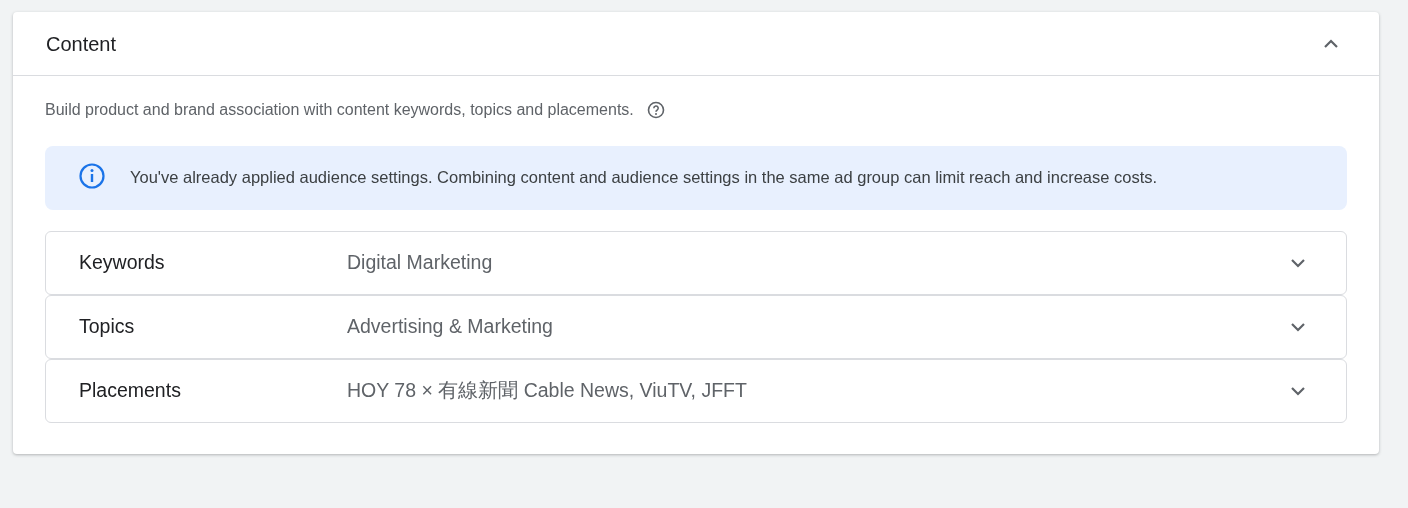  I want to click on section-row: Placements HOY 78 × 有線新聞 Cable News, ViuTV, JFFT, so click(696, 391).